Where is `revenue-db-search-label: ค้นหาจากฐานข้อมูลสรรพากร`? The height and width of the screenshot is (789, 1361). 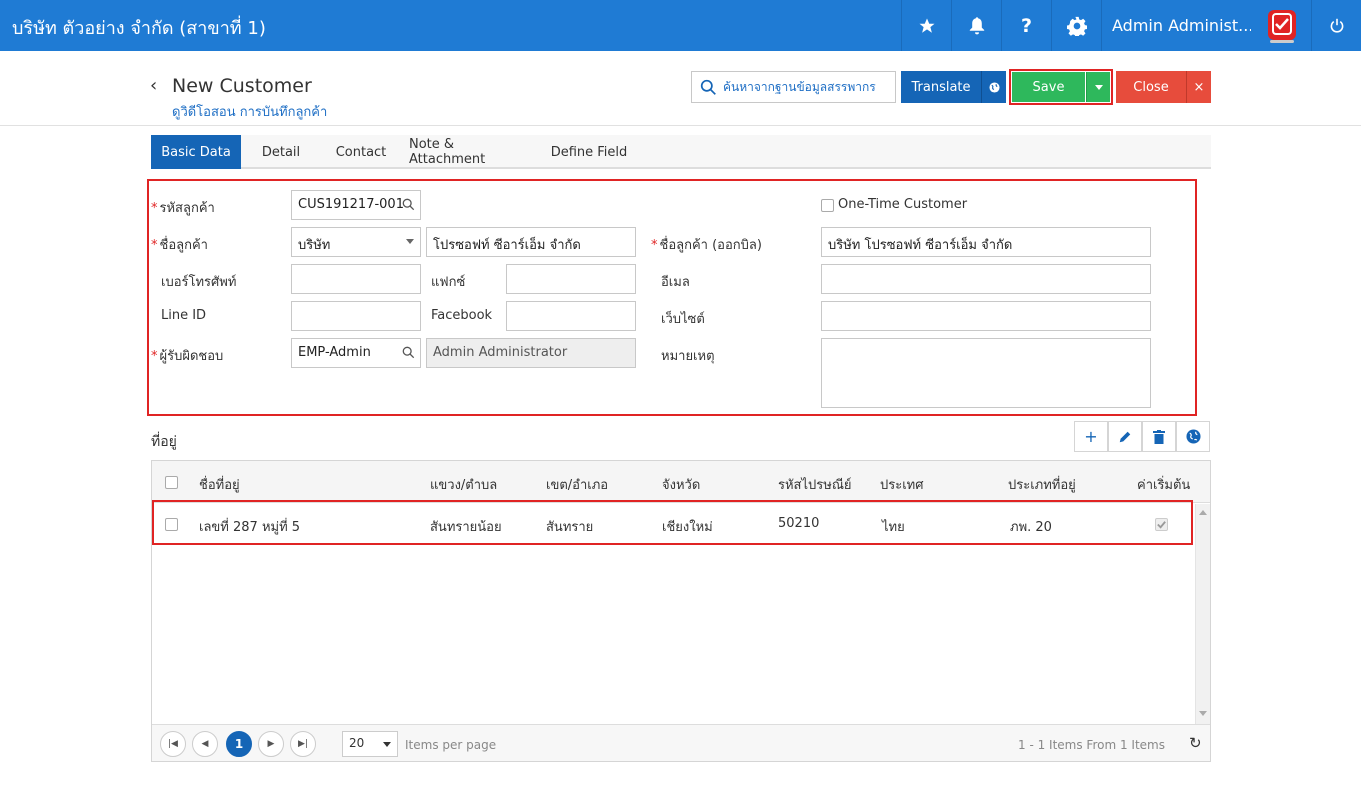 revenue-db-search-label: ค้นหาจากฐานข้อมูลสรรพากร is located at coordinates (799, 86).